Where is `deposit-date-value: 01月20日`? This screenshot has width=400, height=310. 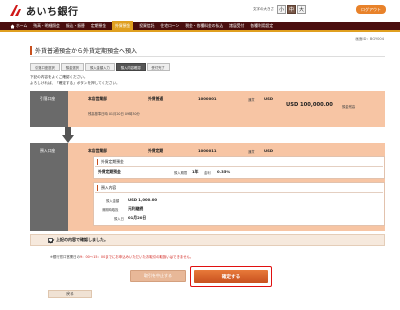 deposit-date-value: 01月20日 is located at coordinates (137, 217).